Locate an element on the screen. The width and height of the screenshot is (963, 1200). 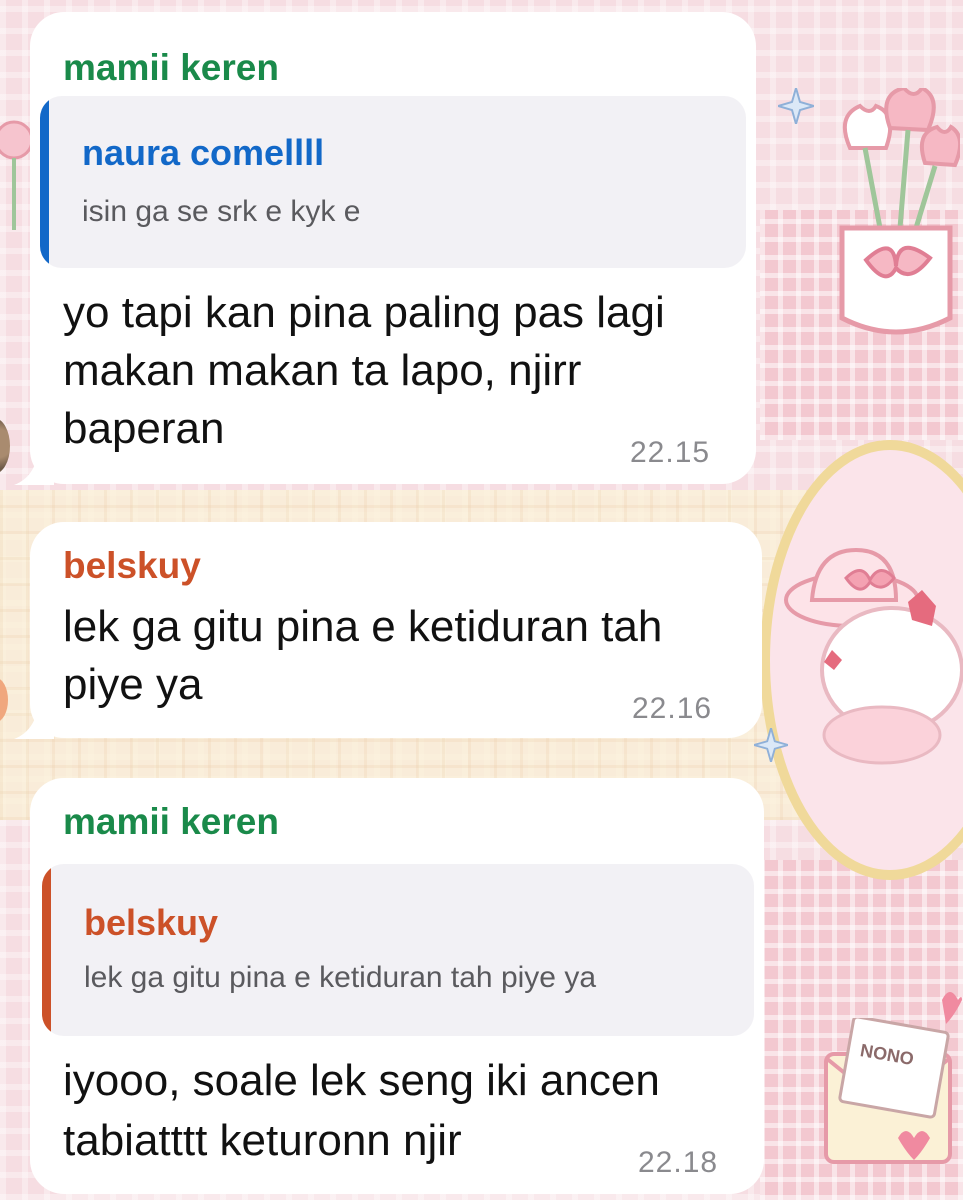
message-text-line: makan makan ta lapo, njirr is located at coordinates (322, 370).